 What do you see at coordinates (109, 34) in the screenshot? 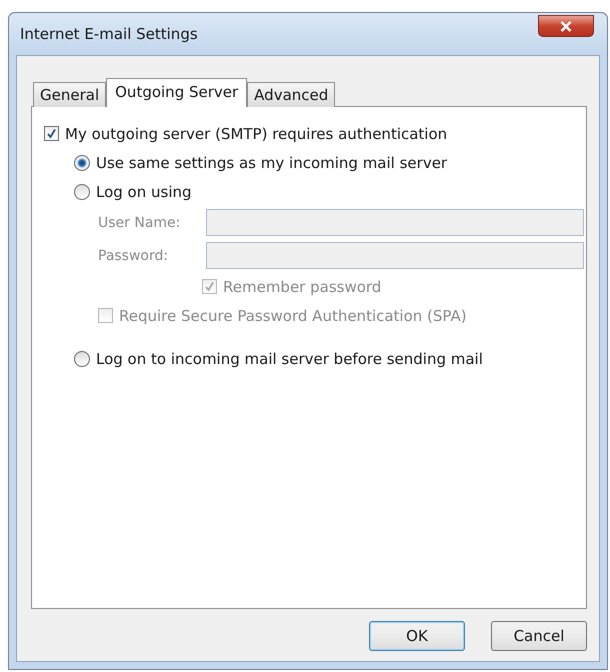
I see `window-title: Internet E-mail Settings` at bounding box center [109, 34].